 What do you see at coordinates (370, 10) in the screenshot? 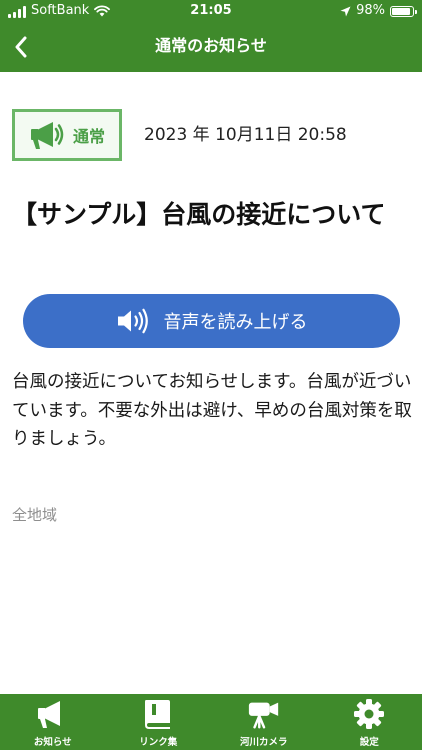
I see `battery-percentage: 98%` at bounding box center [370, 10].